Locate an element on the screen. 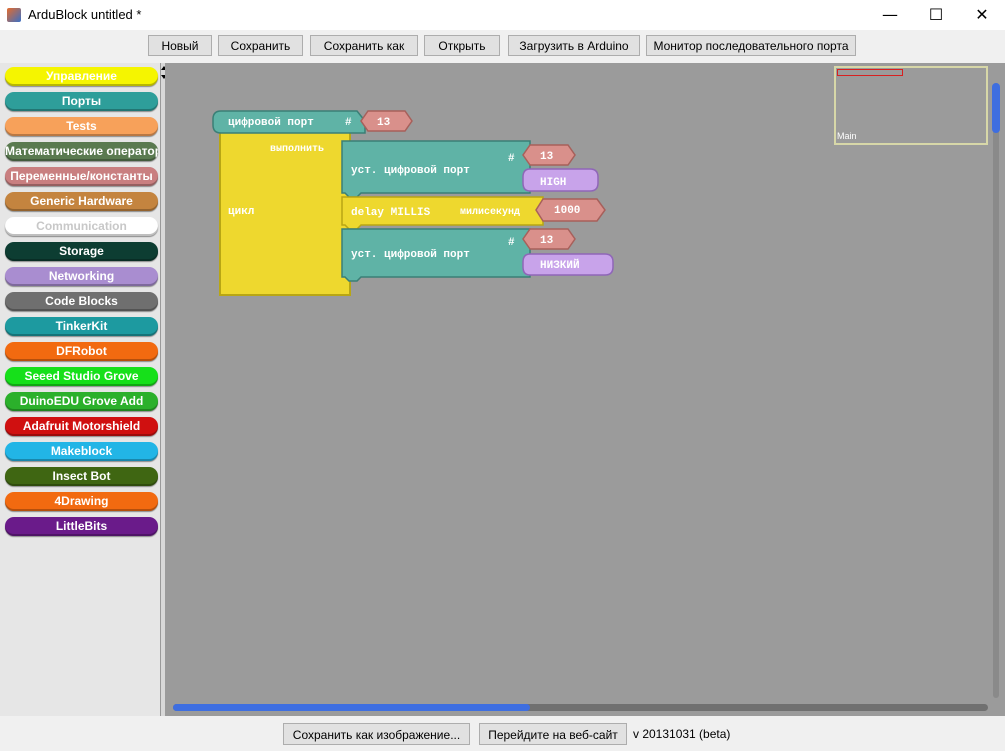 The width and height of the screenshot is (1005, 751). vertical-scrollbar-track is located at coordinates (996, 390).